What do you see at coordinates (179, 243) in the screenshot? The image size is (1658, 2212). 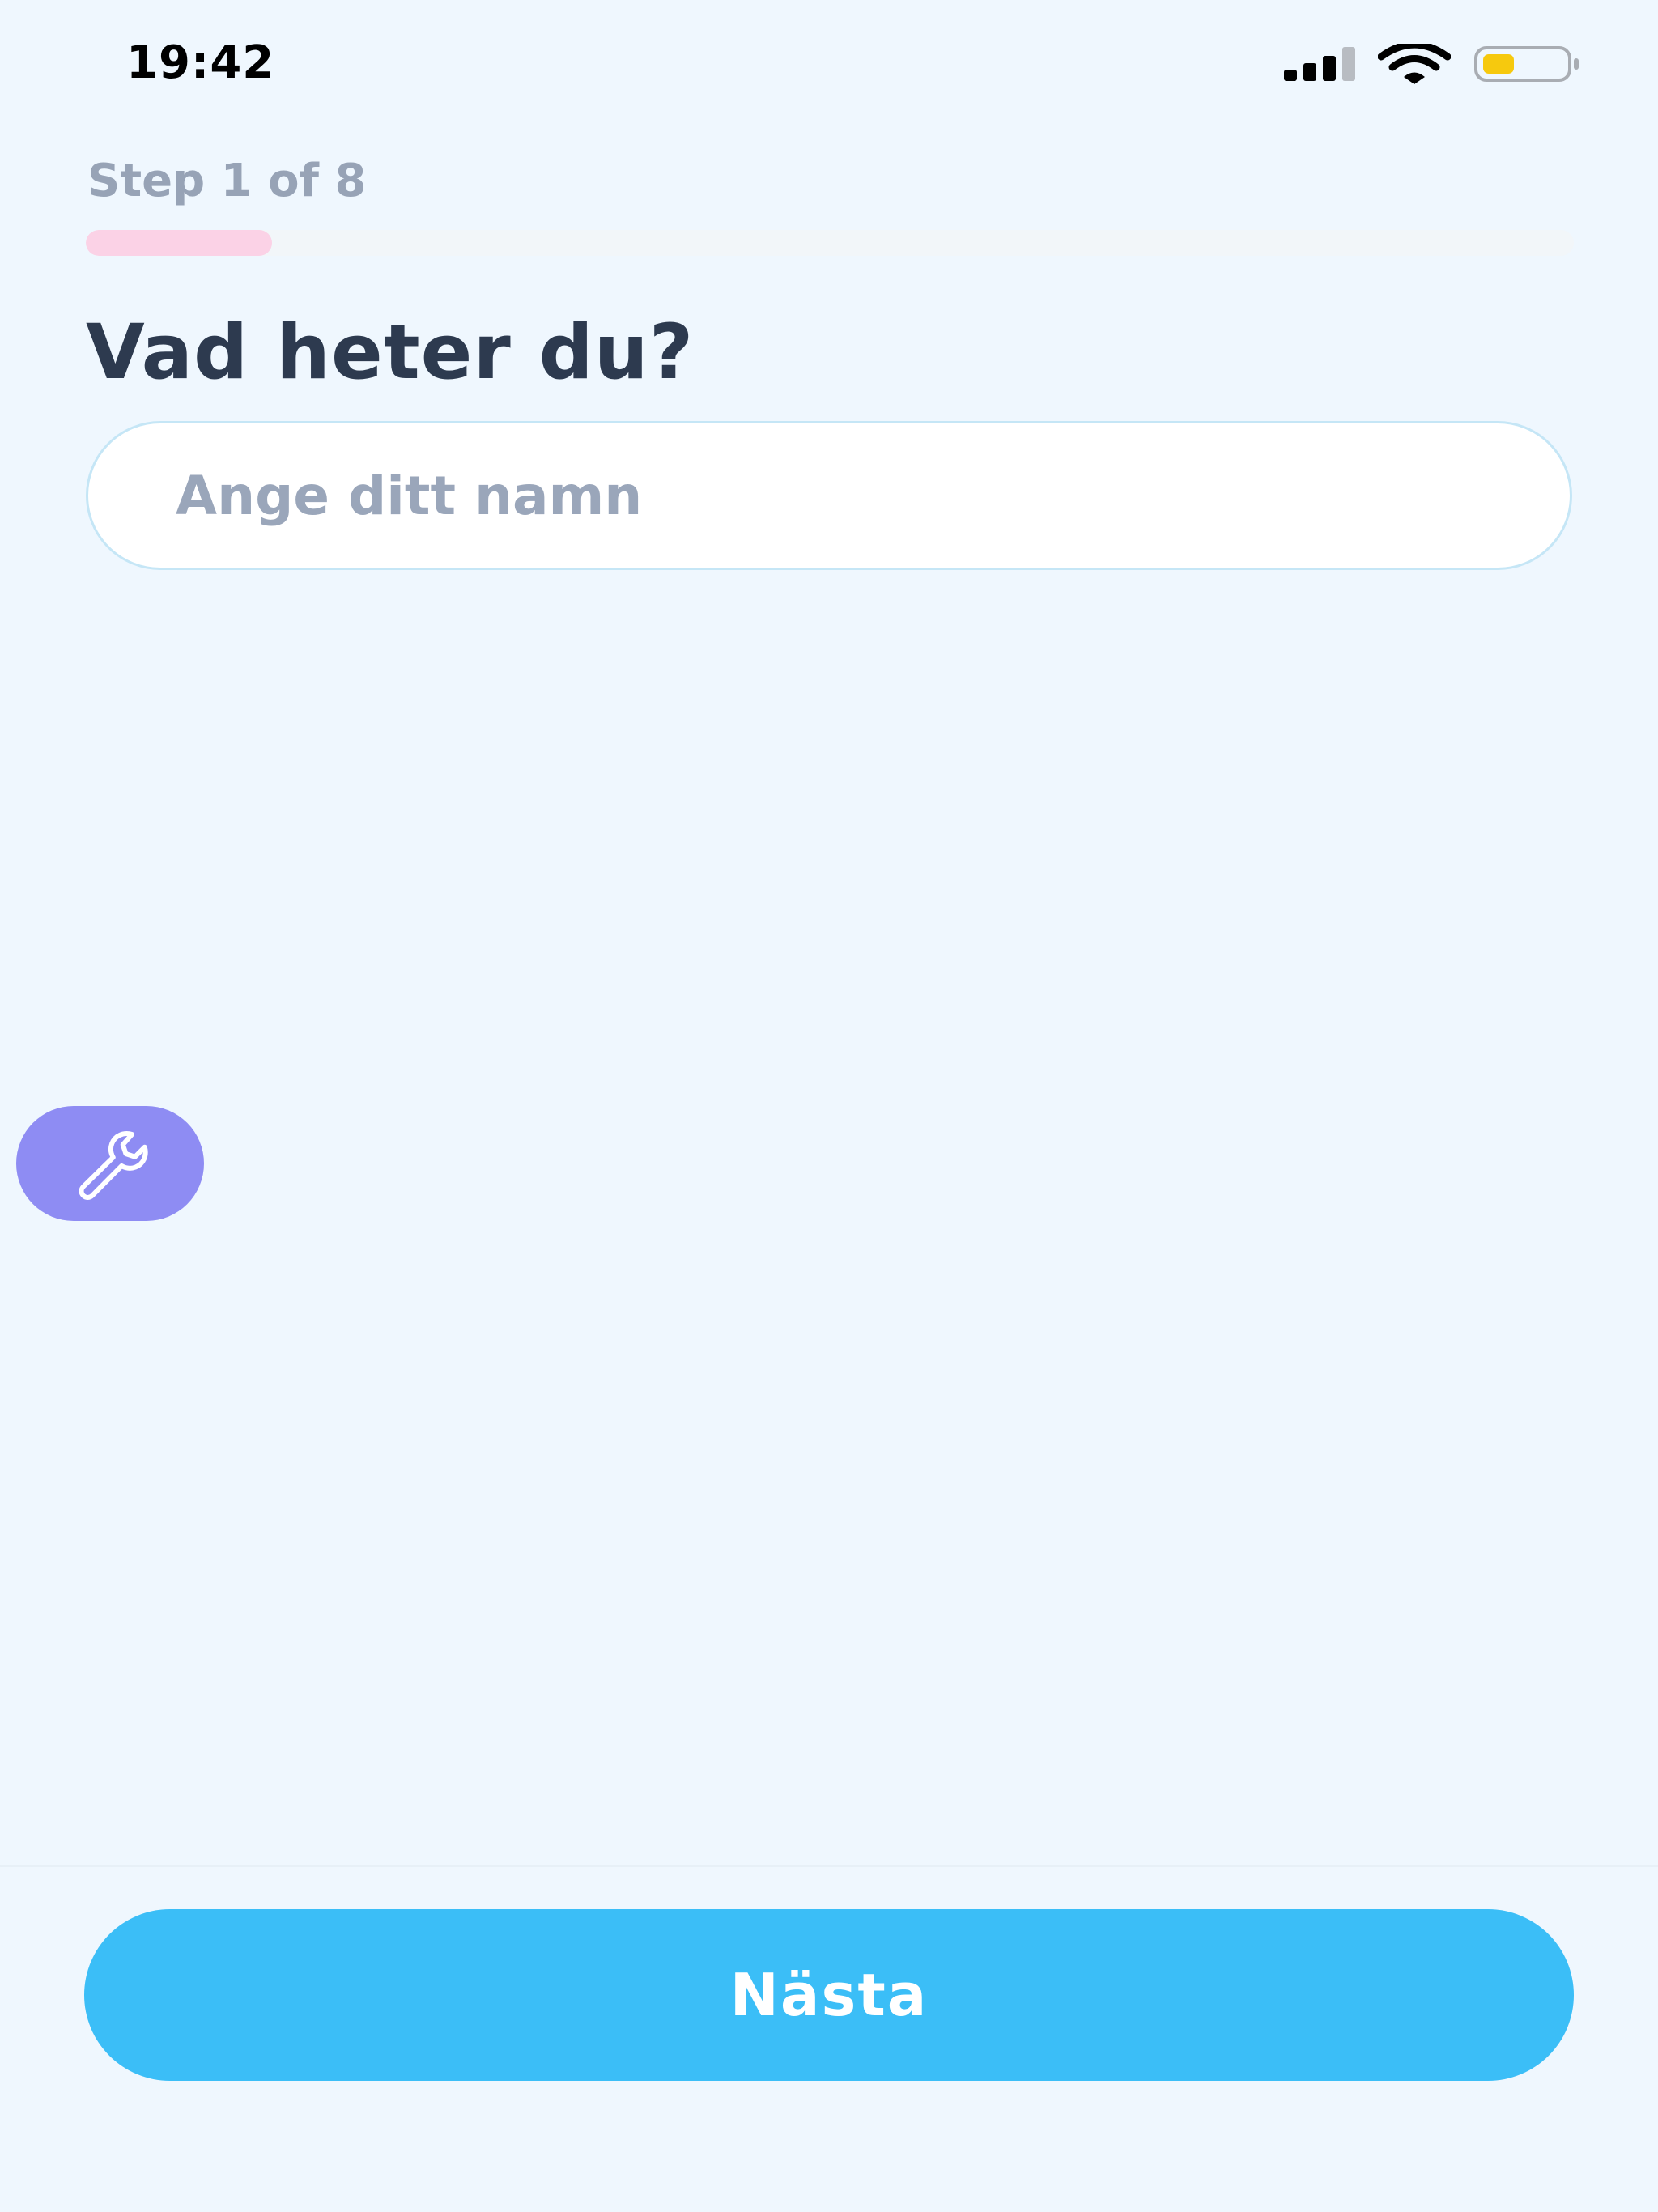 I see `progress-fill` at bounding box center [179, 243].